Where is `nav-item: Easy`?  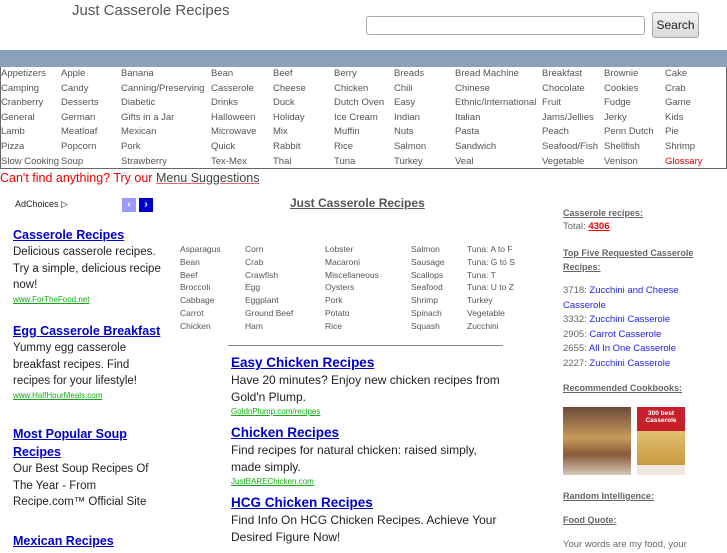 nav-item: Easy is located at coordinates (404, 102).